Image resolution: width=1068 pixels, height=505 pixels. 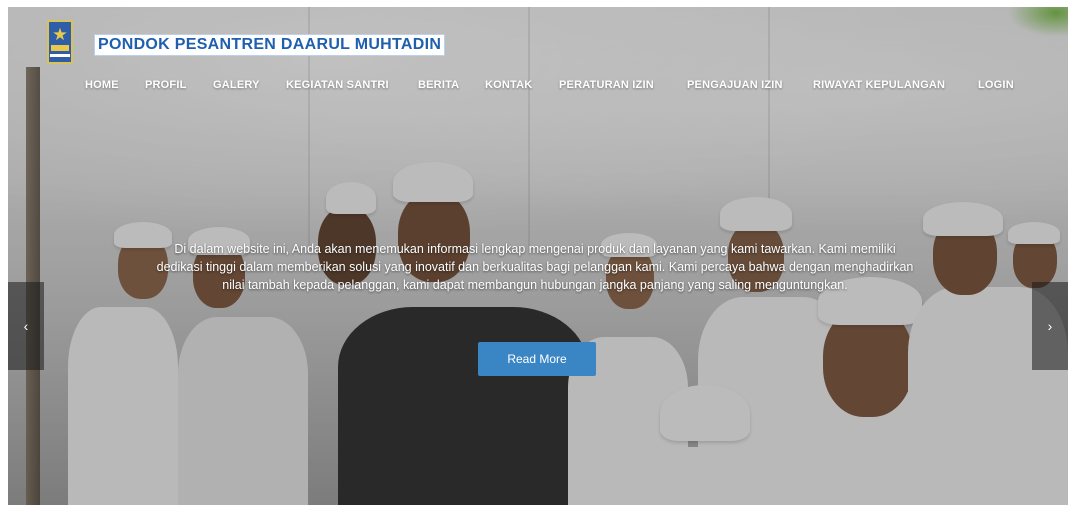 What do you see at coordinates (1000, 85) in the screenshot?
I see `nav-item-login: LOGIN` at bounding box center [1000, 85].